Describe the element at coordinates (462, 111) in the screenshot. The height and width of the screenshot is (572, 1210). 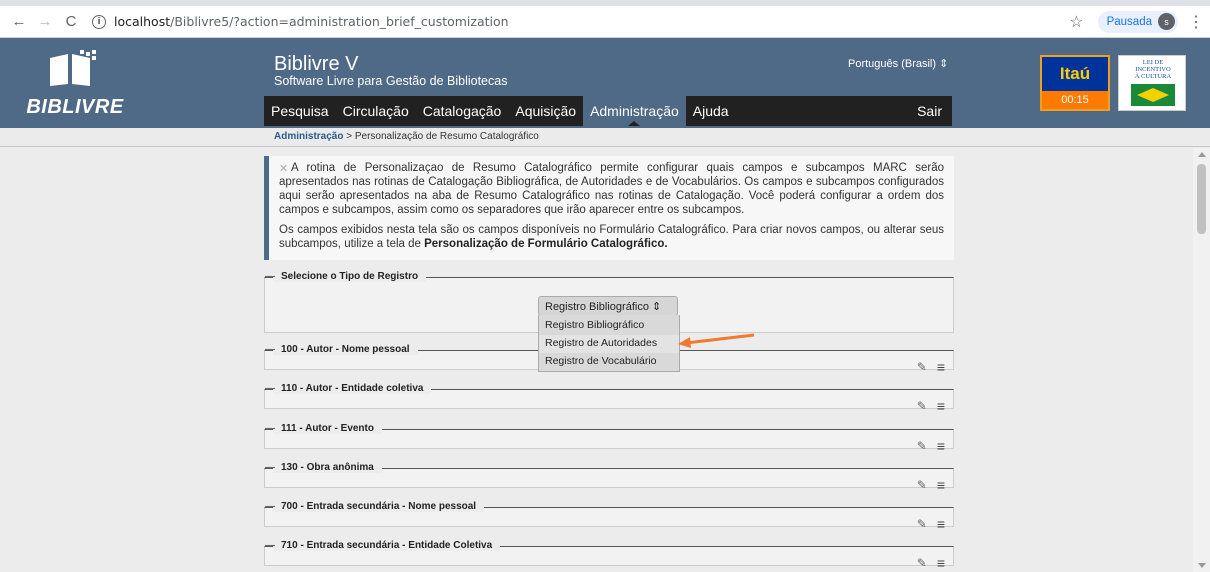
I see `menu-catalogacao: Catalogação` at that location.